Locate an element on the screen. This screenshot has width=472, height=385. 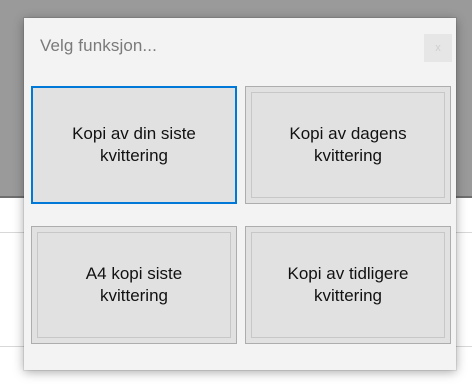
button-label: A4 kopi siste kvittering is located at coordinates (134, 284).